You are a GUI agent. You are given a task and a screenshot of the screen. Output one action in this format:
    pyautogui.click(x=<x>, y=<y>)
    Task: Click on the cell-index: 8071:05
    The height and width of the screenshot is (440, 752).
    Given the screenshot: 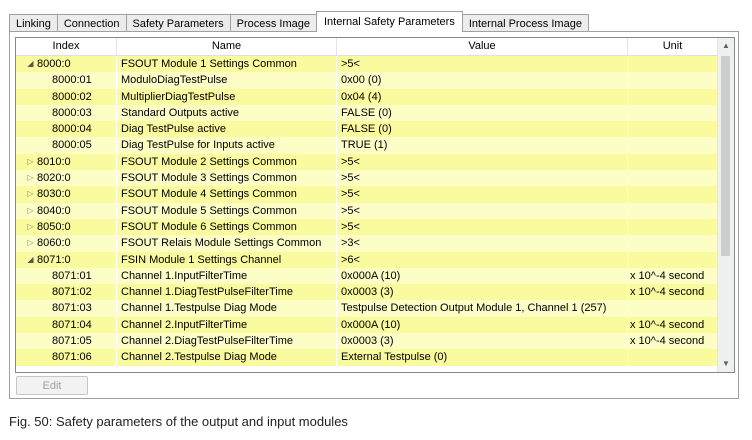 What is the action you would take?
    pyautogui.click(x=66, y=341)
    